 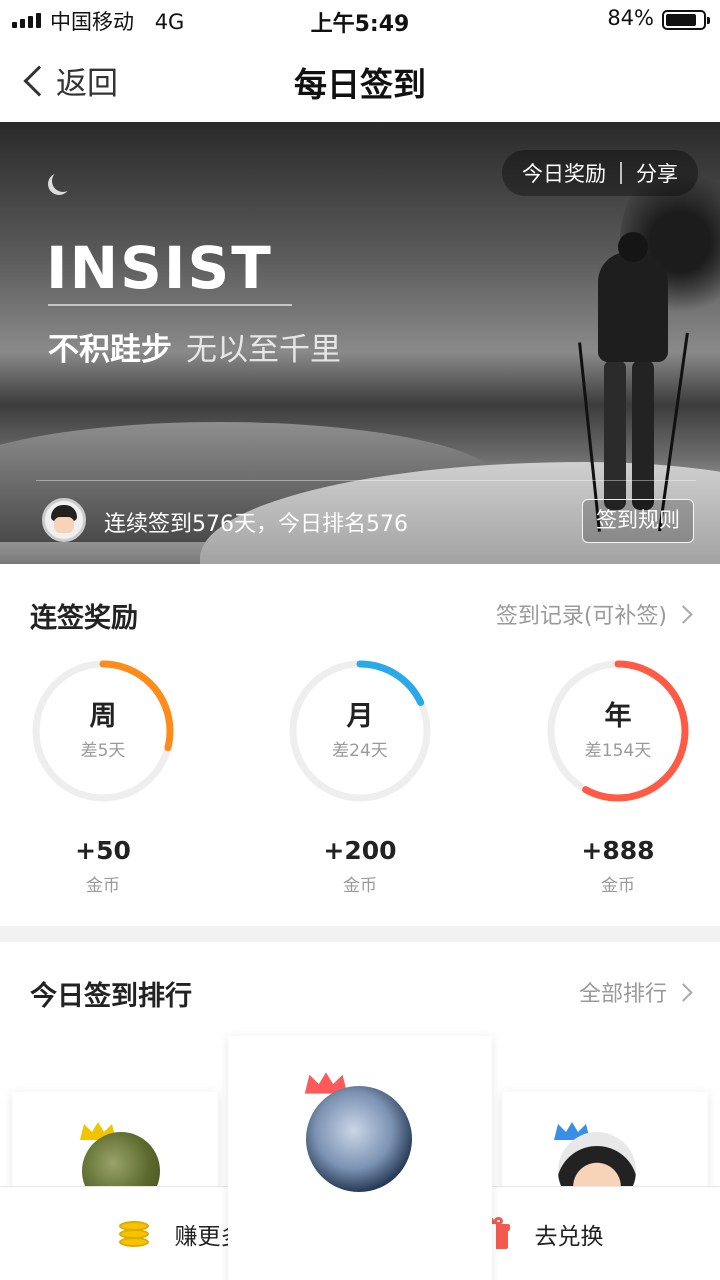 What do you see at coordinates (103, 716) in the screenshot?
I see `ring-label: 周` at bounding box center [103, 716].